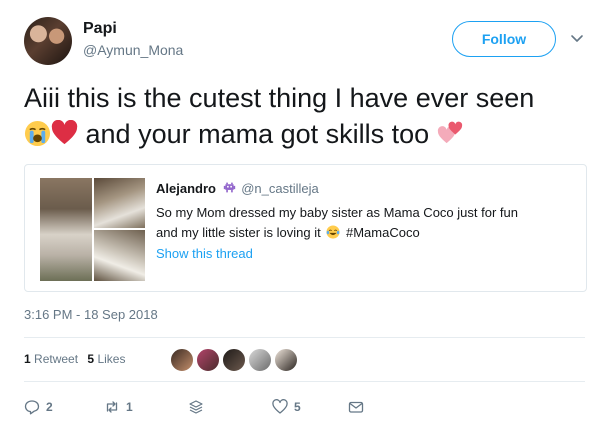  Describe the element at coordinates (91, 314) in the screenshot. I see `tweet-timestamp: 3:16 PM - 18 Sep 2018` at that location.